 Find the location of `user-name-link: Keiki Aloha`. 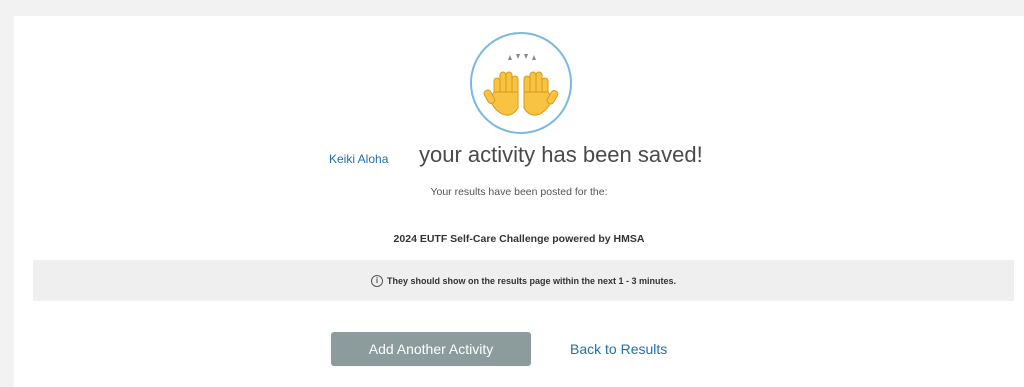

user-name-link: Keiki Aloha is located at coordinates (358, 159).